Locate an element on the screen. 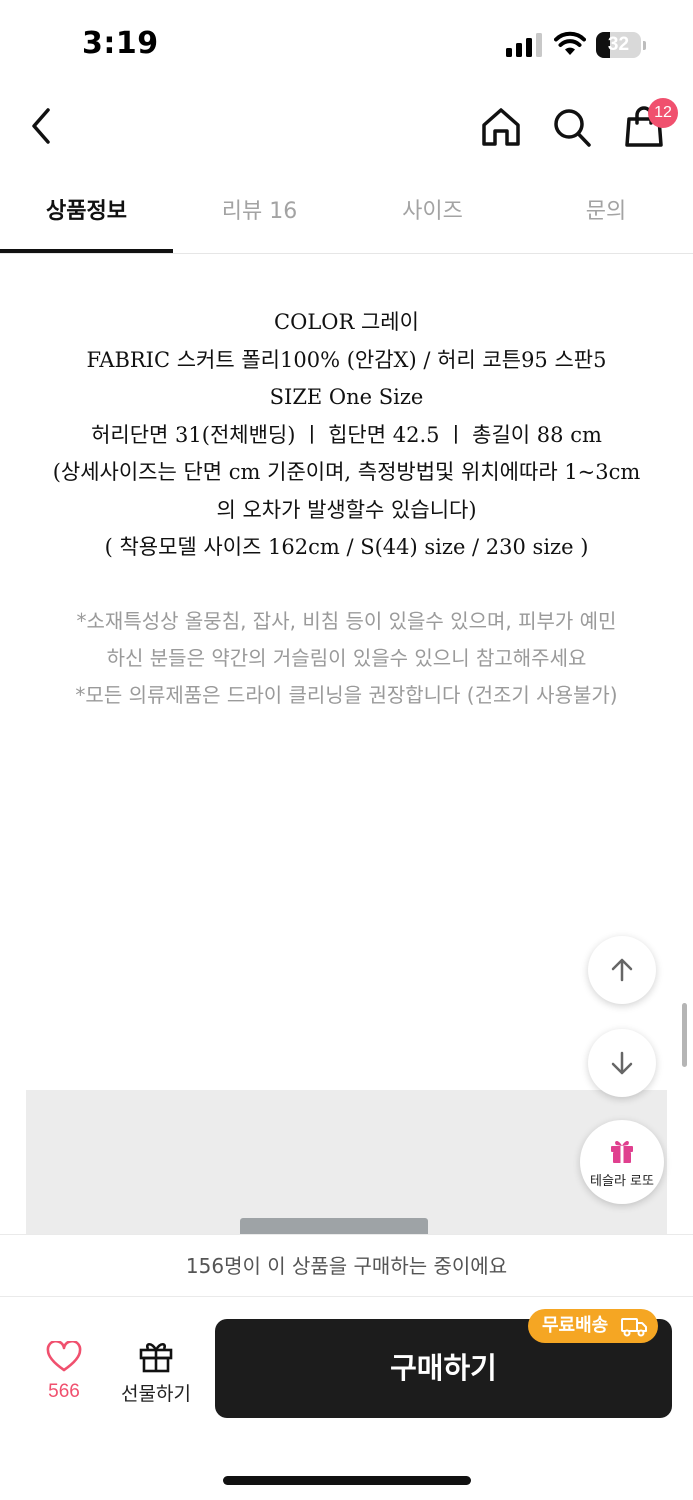 This screenshot has height=1500, width=693. tab-inquiry: 문의 is located at coordinates (606, 216).